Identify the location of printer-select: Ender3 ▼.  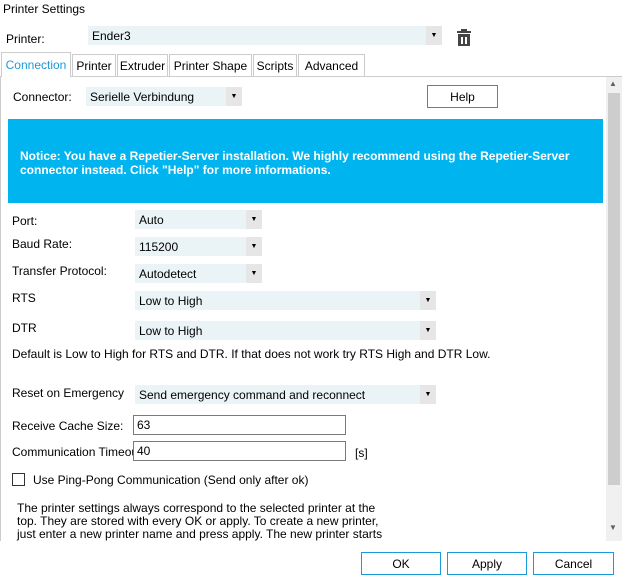
(265, 35).